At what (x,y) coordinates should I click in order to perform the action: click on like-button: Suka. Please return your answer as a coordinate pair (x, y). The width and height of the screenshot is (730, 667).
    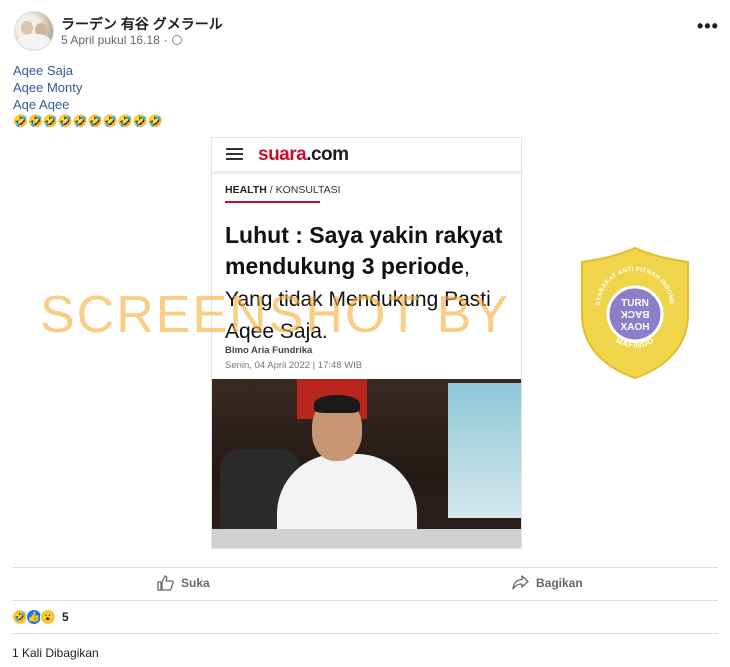
    Looking at the image, I should click on (183, 583).